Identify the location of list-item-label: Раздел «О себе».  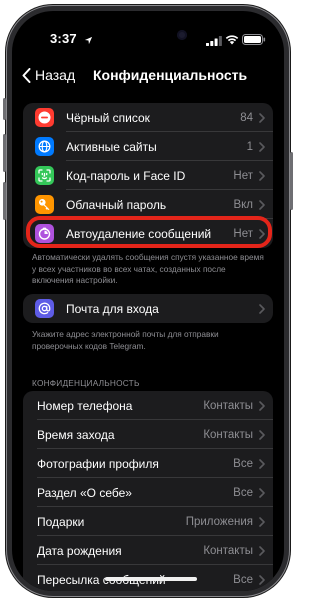
(84, 492).